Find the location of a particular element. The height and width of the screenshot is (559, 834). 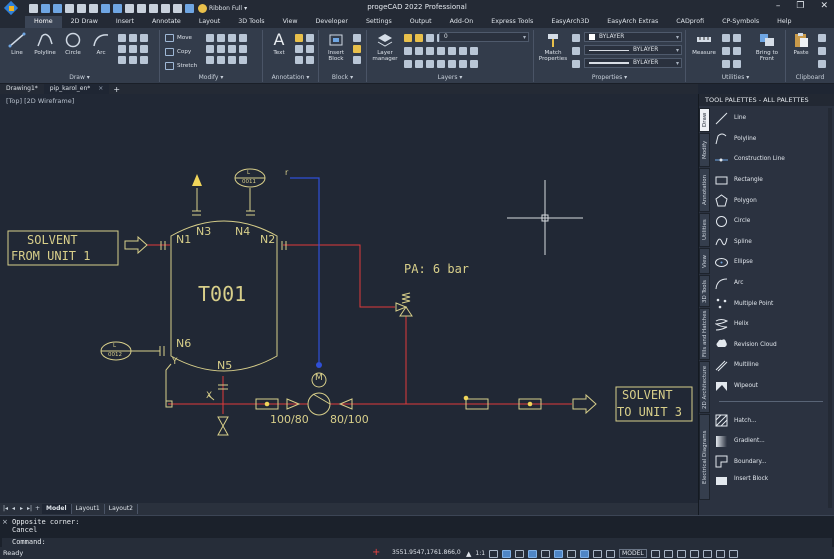

layers-panel-title: Layers ▾ is located at coordinates (450, 77).